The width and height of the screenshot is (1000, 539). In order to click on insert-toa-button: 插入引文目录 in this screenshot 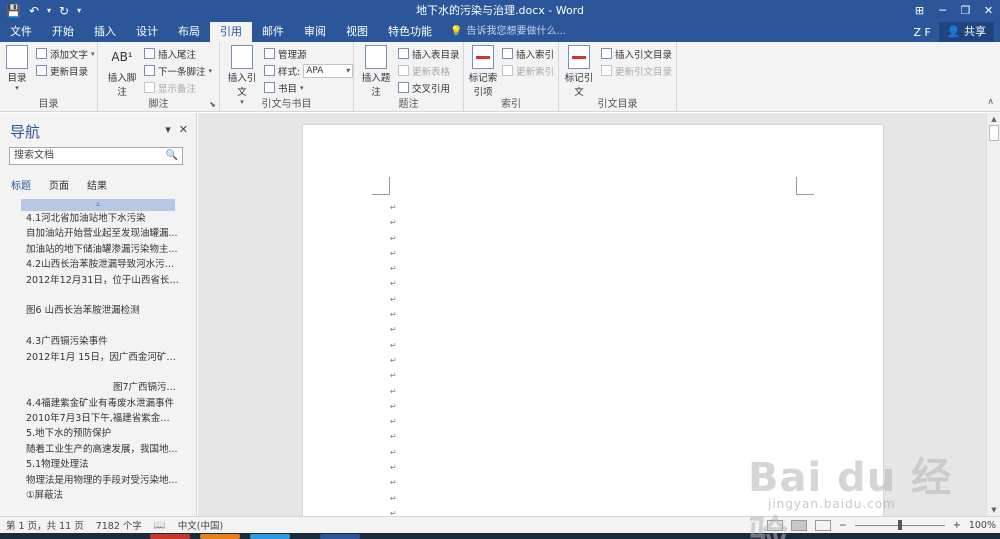, I will do `click(636, 53)`.